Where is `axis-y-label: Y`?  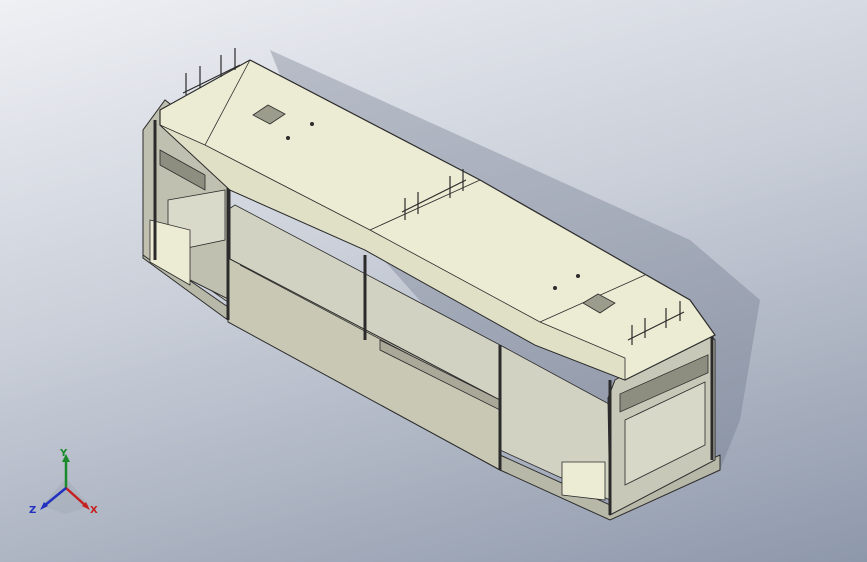
axis-y-label: Y is located at coordinates (64, 453).